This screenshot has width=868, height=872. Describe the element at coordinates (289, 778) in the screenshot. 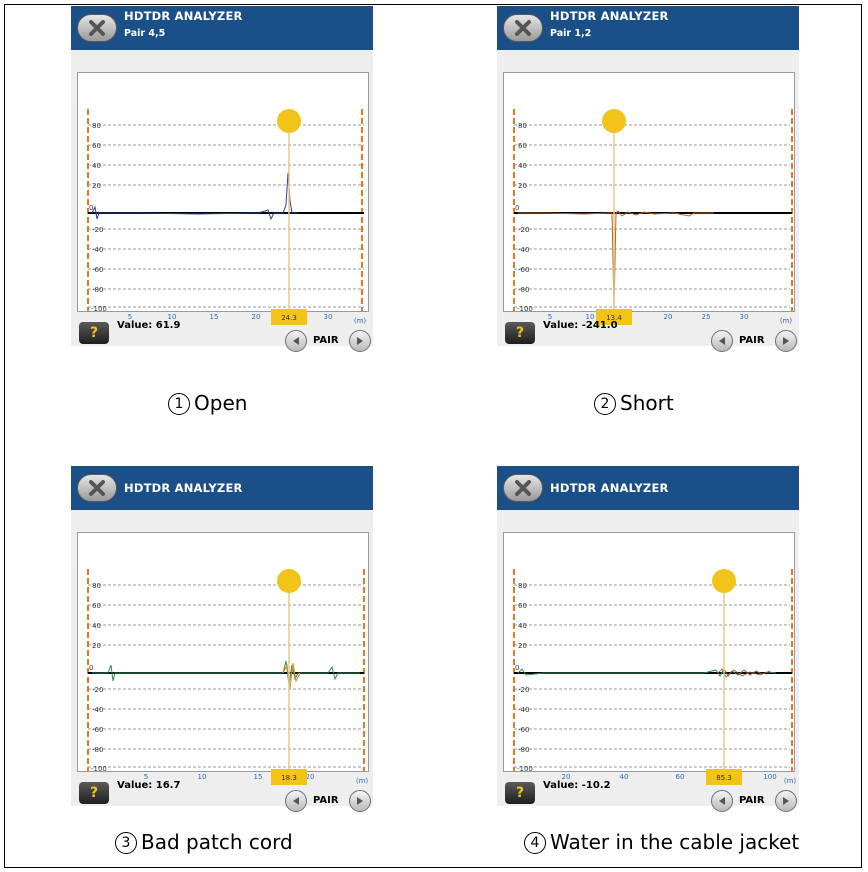

I see `cursor-position-label: 18.3` at that location.